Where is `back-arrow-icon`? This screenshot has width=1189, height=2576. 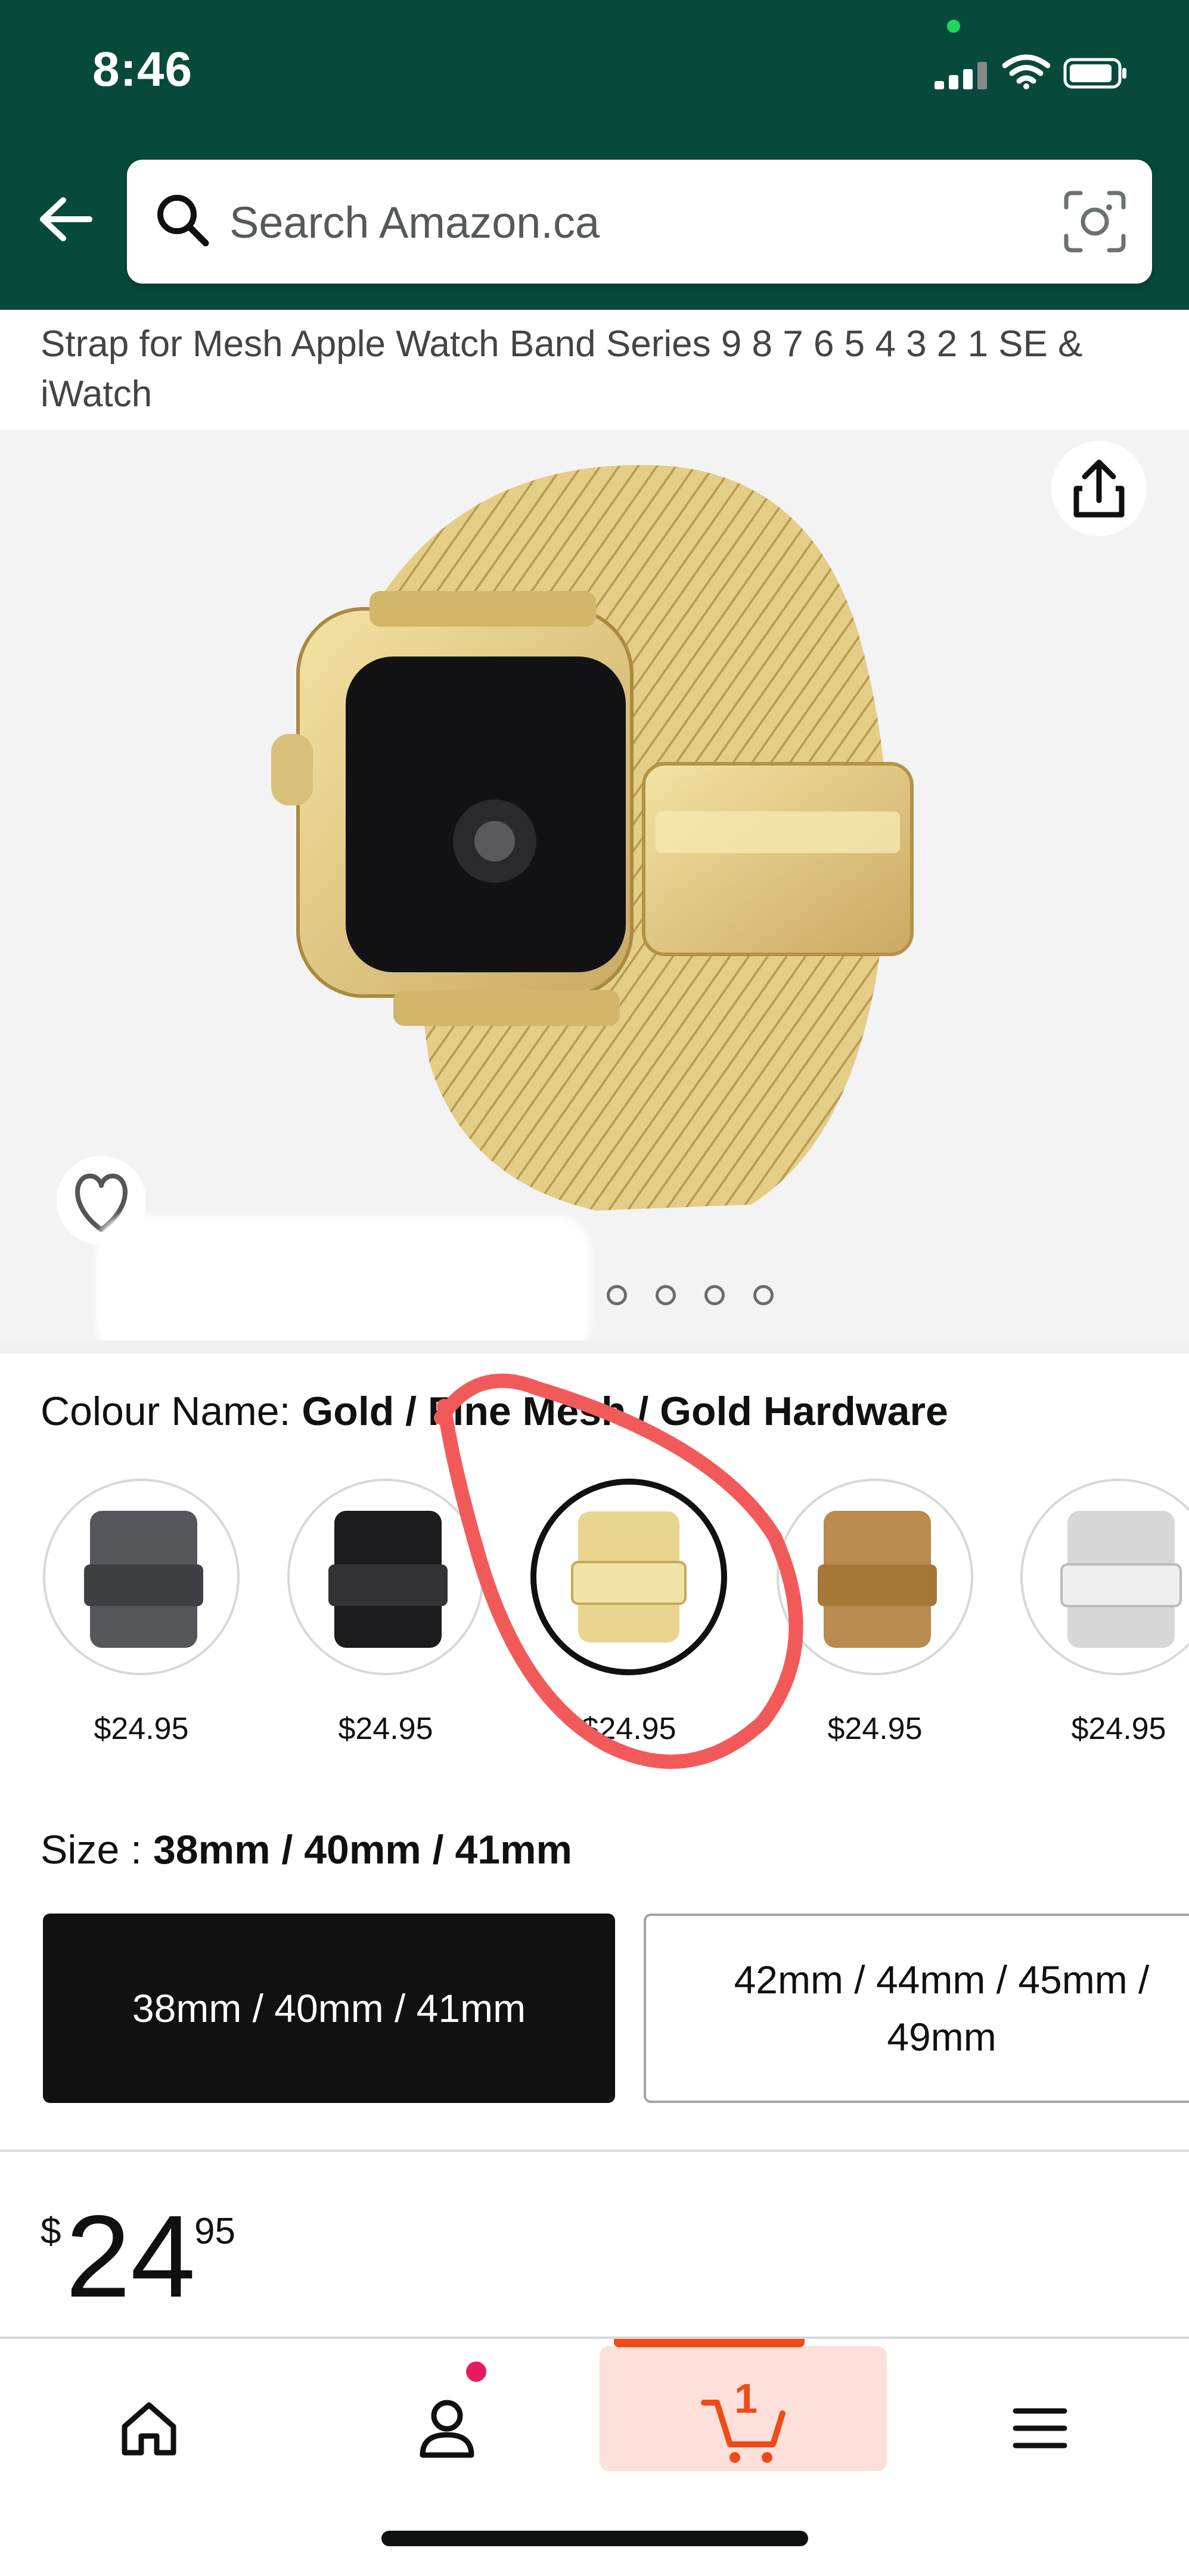
back-arrow-icon is located at coordinates (65, 219).